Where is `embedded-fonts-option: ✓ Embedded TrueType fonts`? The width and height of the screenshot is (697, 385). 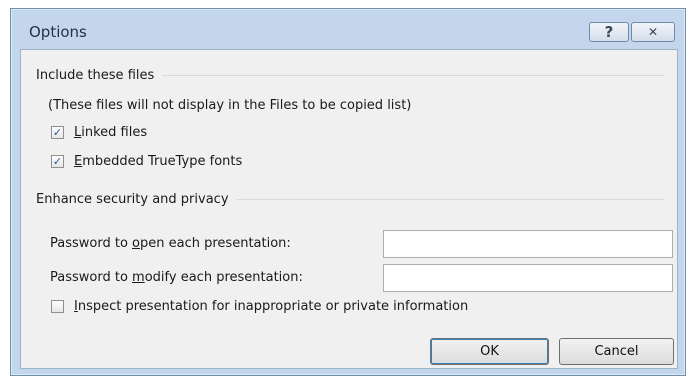
embedded-fonts-option: ✓ Embedded TrueType fonts is located at coordinates (146, 161).